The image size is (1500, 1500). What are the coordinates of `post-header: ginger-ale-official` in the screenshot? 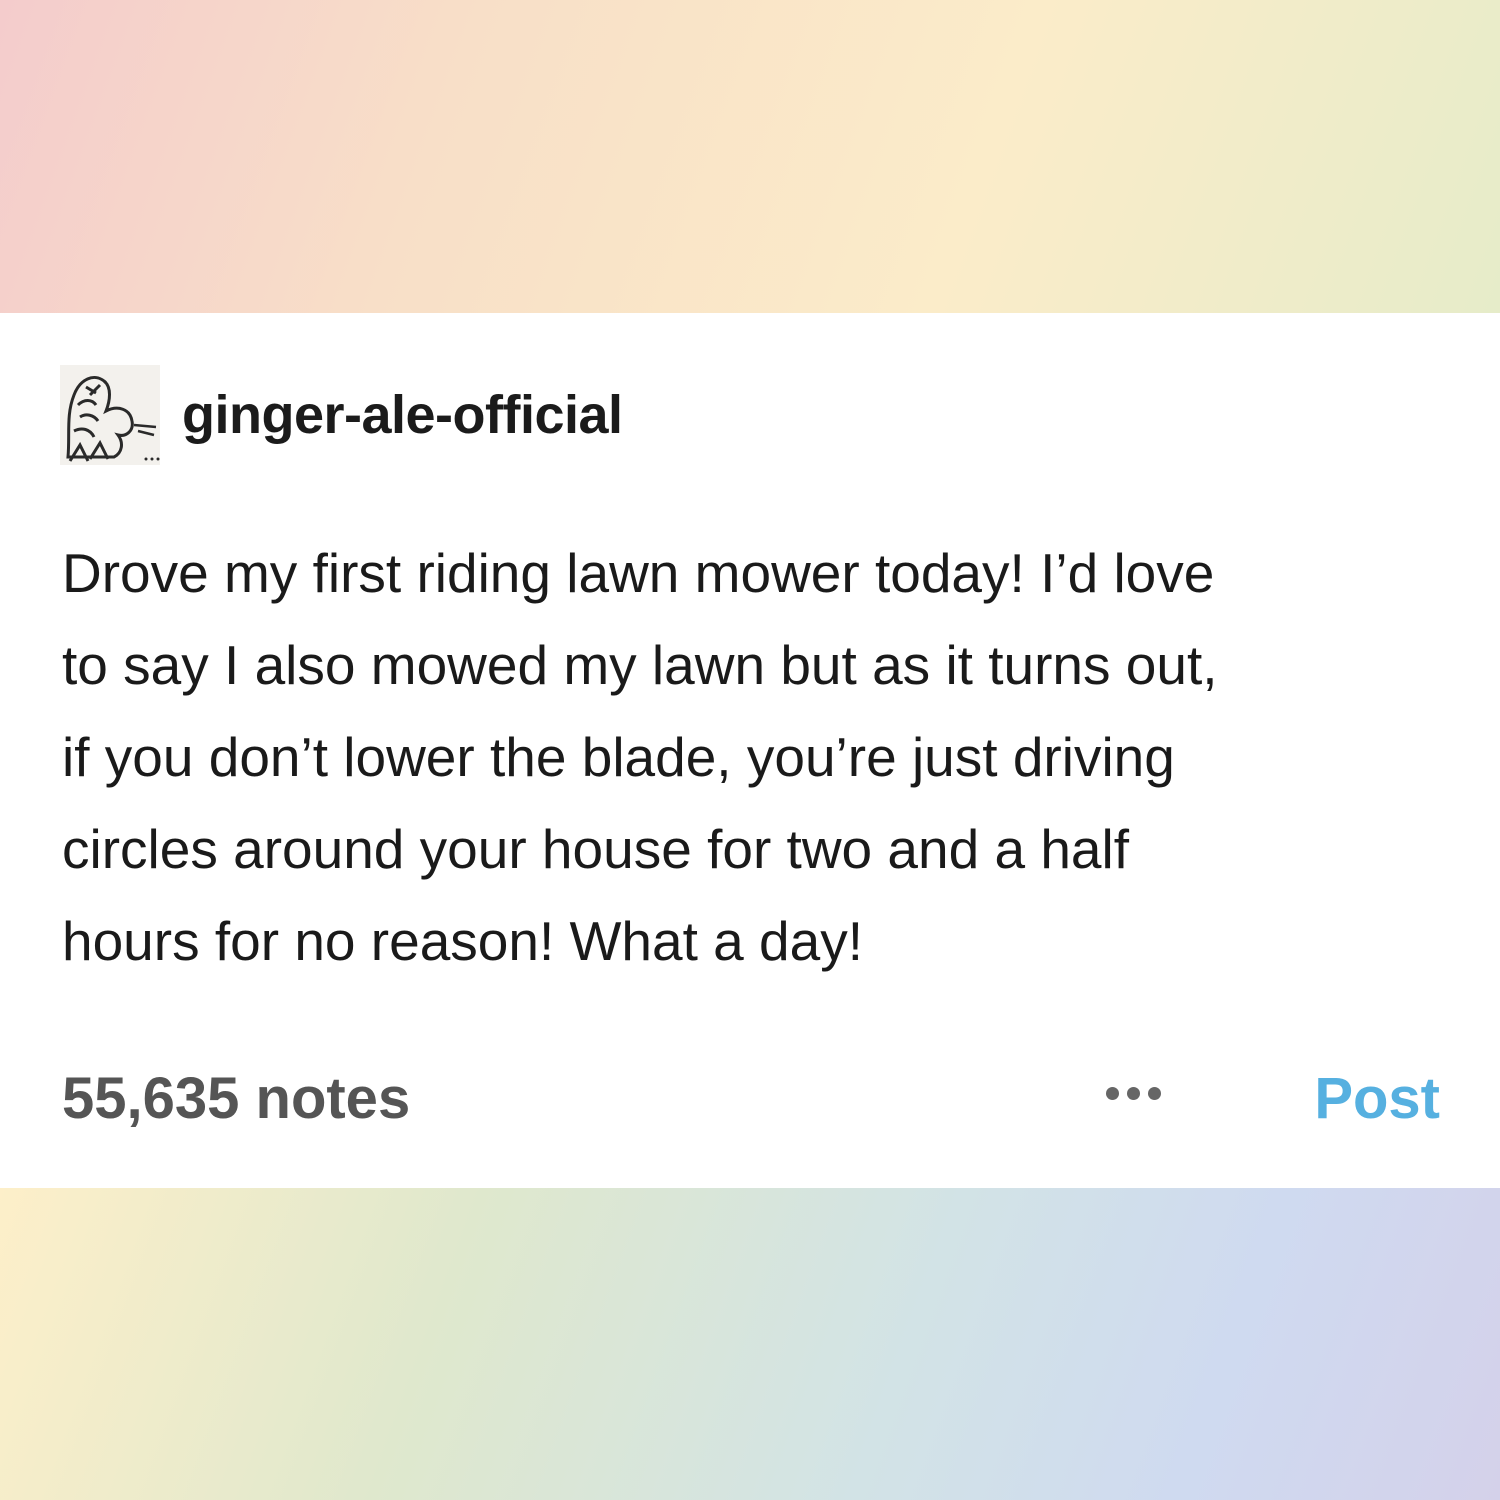 It's located at (341, 415).